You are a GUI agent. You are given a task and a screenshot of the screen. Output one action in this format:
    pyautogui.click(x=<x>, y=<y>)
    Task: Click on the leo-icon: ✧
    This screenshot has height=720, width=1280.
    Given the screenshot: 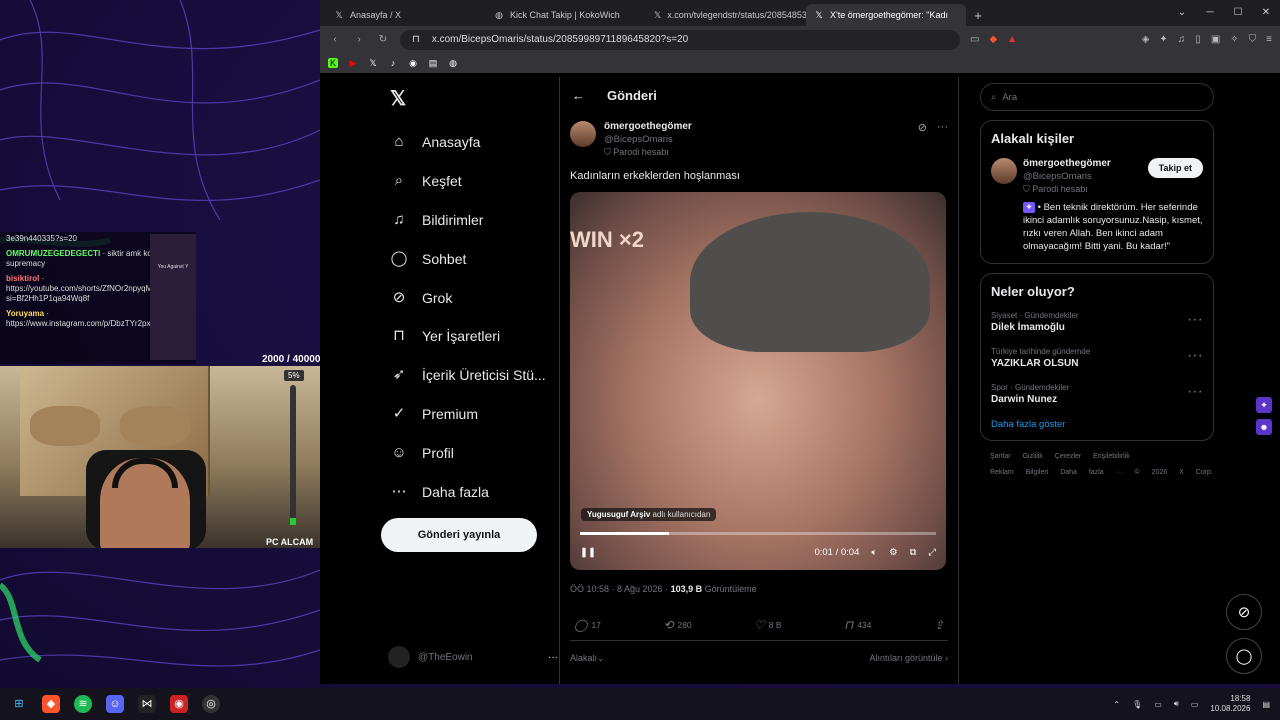 What is the action you would take?
    pyautogui.click(x=1234, y=39)
    